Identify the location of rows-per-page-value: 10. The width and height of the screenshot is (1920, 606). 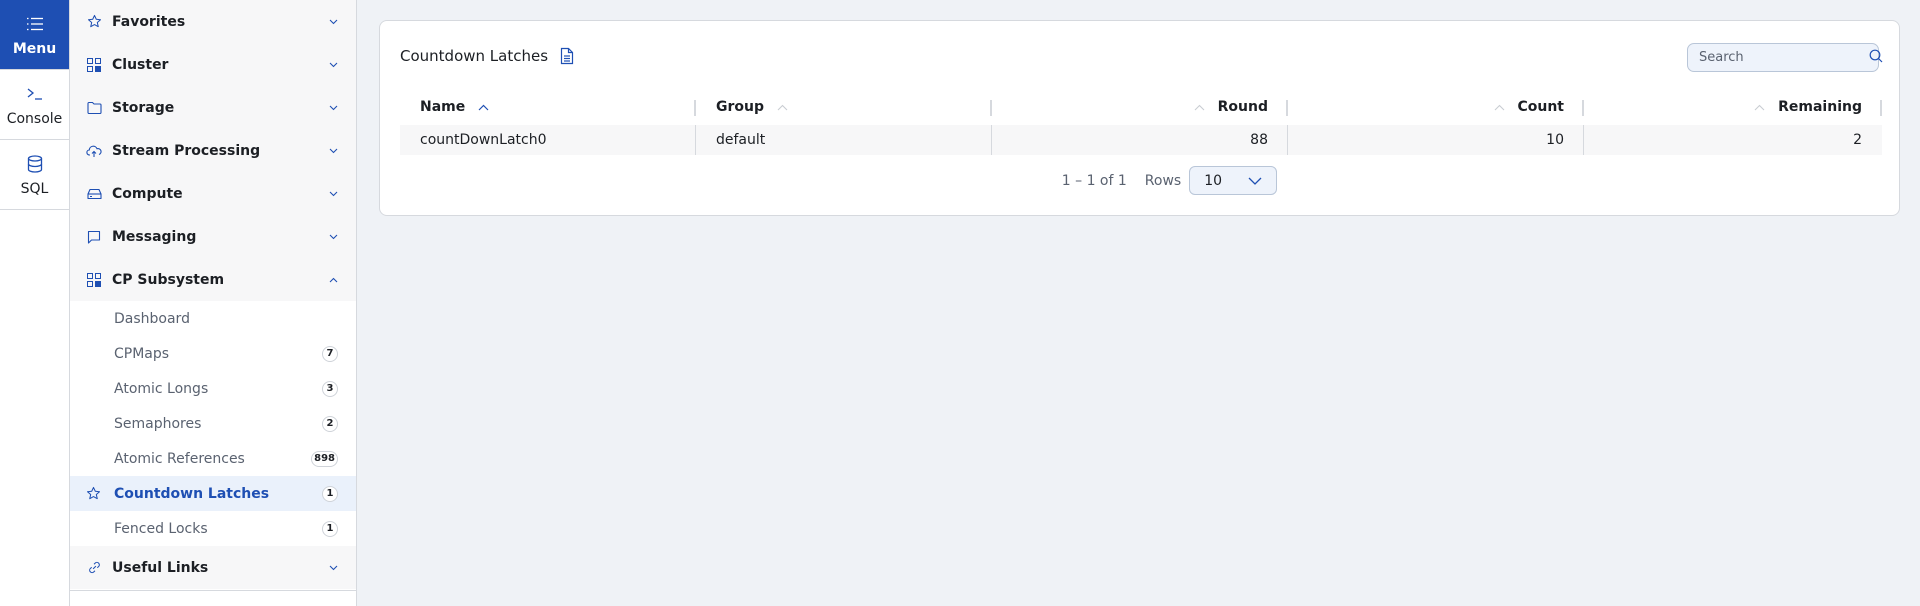
(1213, 180).